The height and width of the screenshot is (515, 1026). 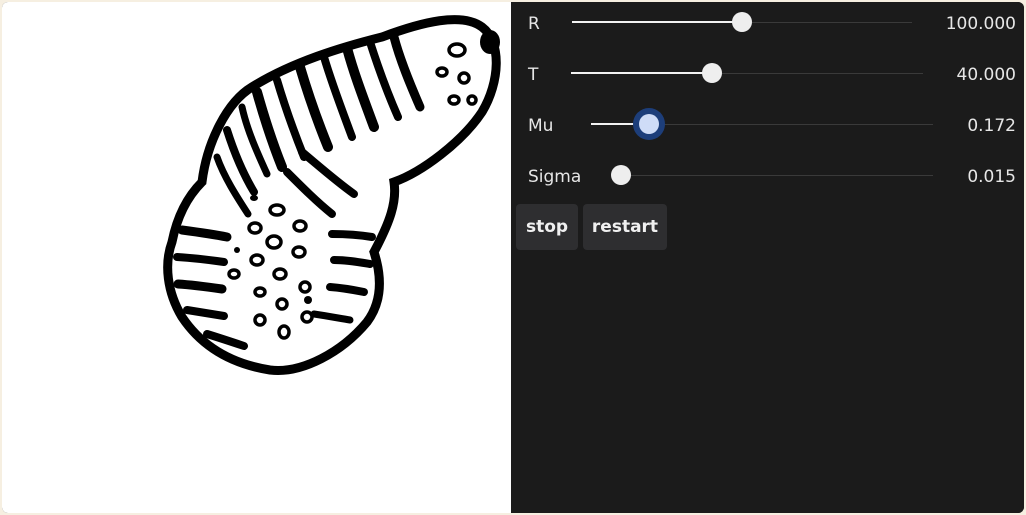 I want to click on slider-label-mu: Mu, so click(x=541, y=126).